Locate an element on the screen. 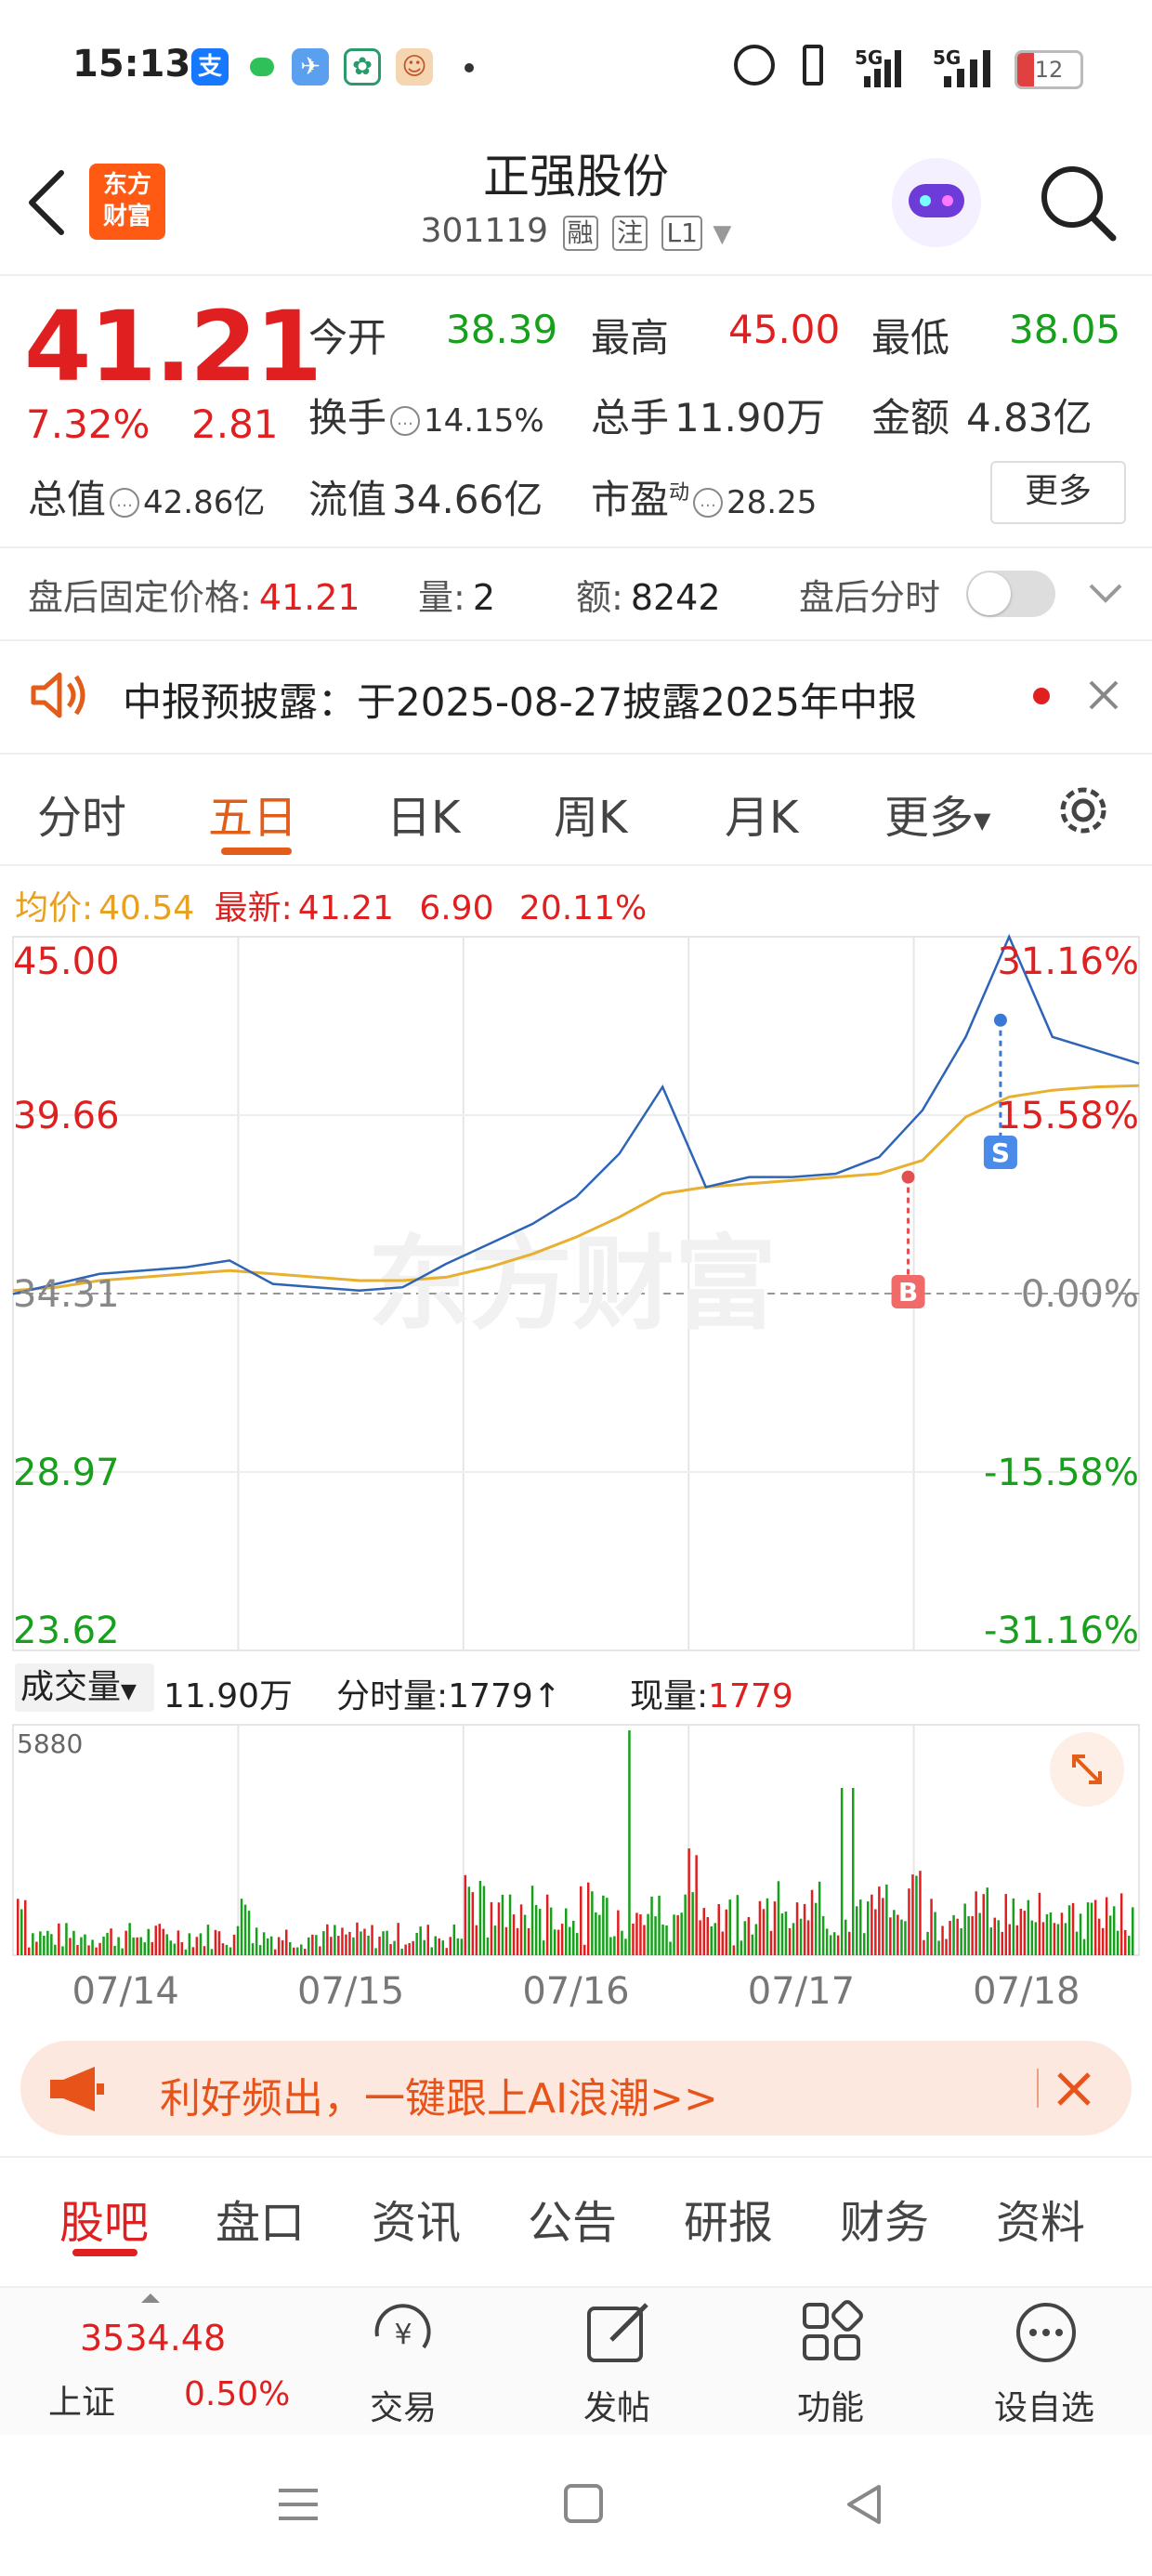 The image size is (1152, 2576). settings-gear-icon is located at coordinates (1083, 810).